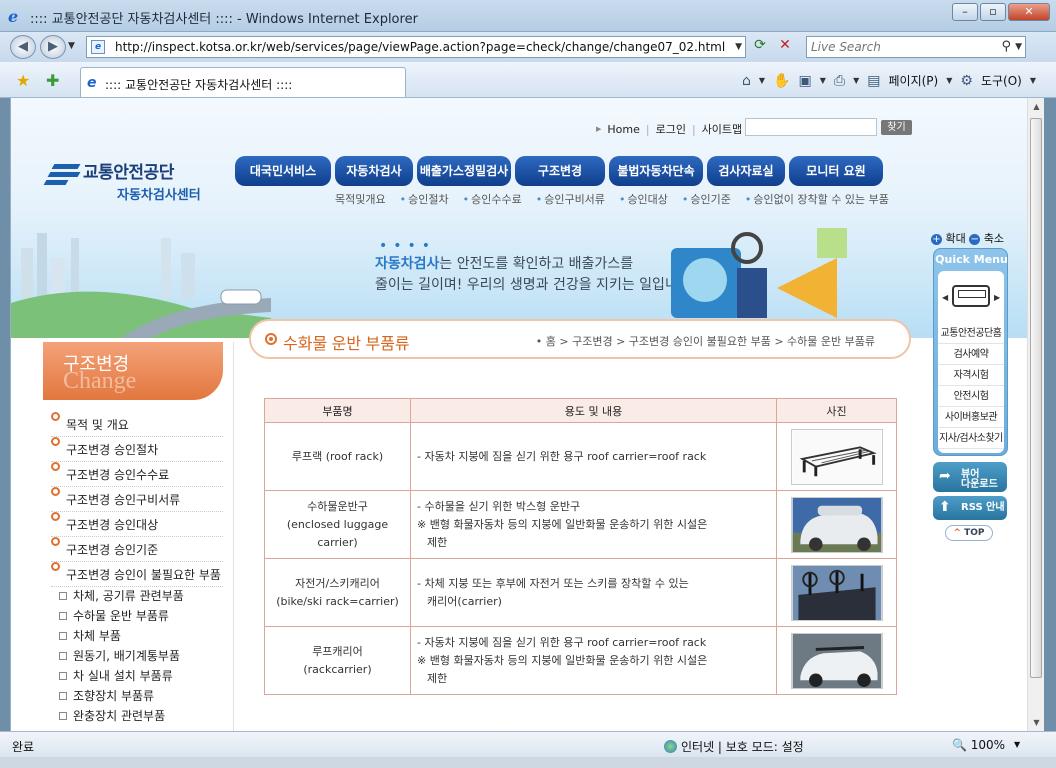 The width and height of the screenshot is (1056, 768). Describe the element at coordinates (144, 716) in the screenshot. I see `sub-item-suspension: 완충장치 관련부품` at that location.